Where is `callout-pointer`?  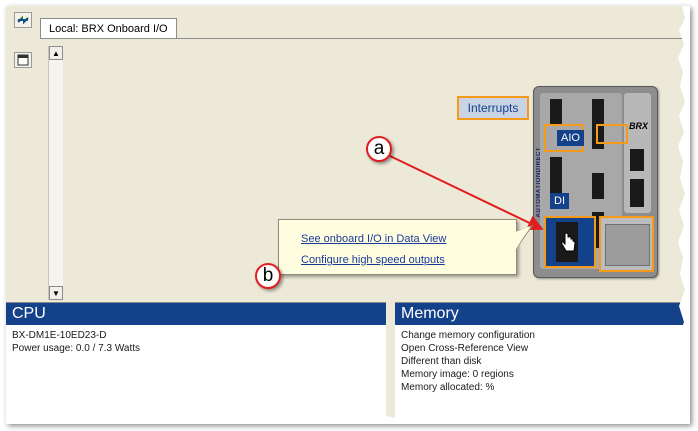 callout-pointer is located at coordinates (522, 238).